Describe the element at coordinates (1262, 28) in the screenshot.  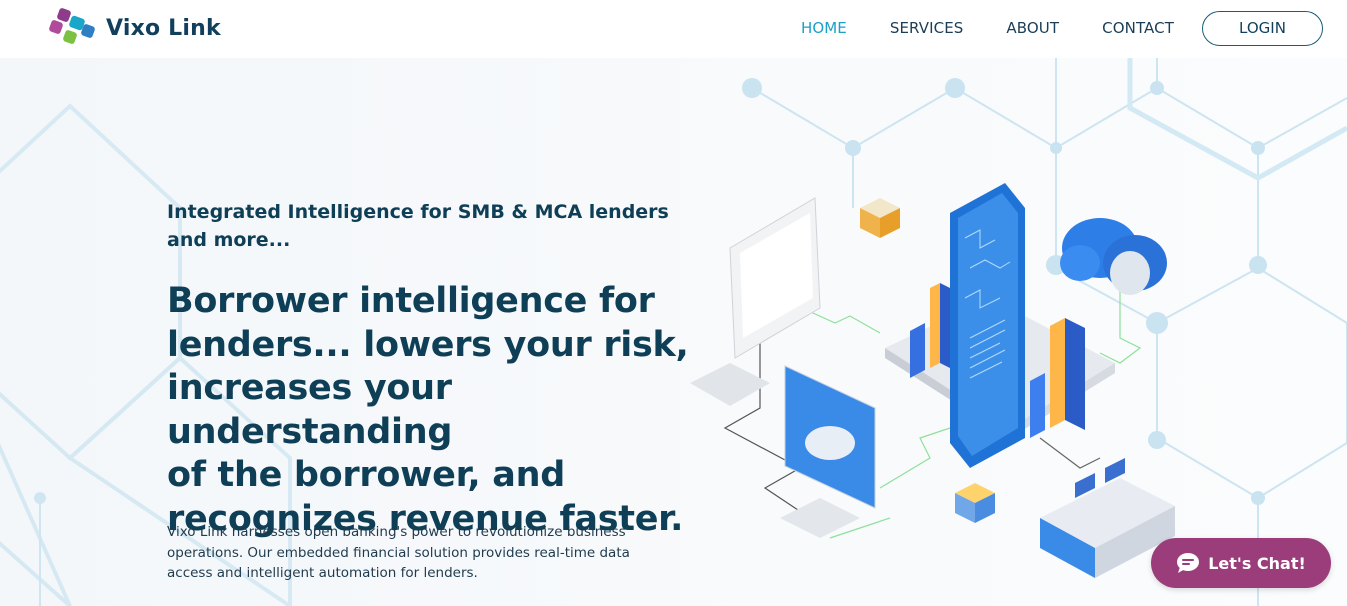
I see `login-button: LOGIN` at that location.